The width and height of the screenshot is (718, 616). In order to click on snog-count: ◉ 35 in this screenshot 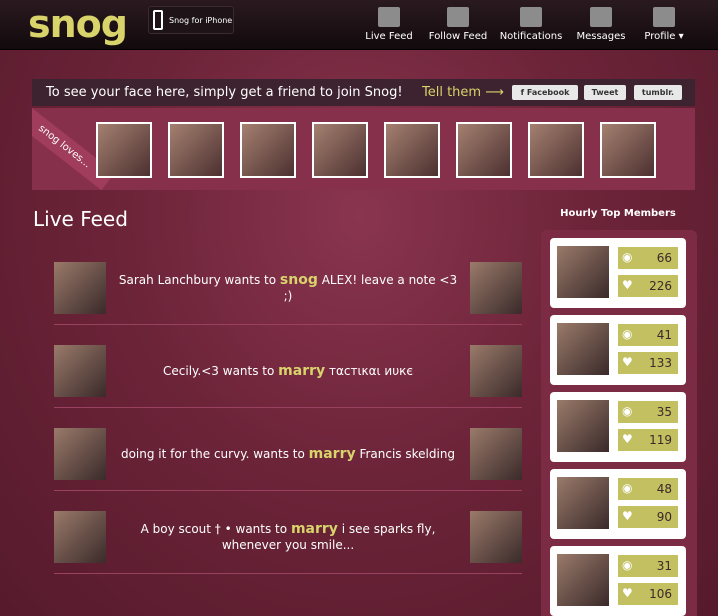, I will do `click(648, 412)`.